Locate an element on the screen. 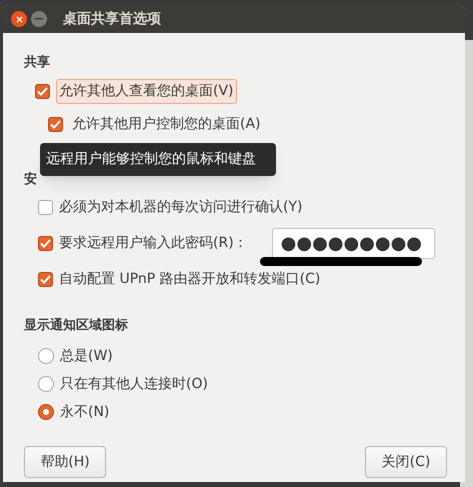 This screenshot has height=487, width=473. checkbox-label: 要求远程用户输入此密码(R)： is located at coordinates (153, 243).